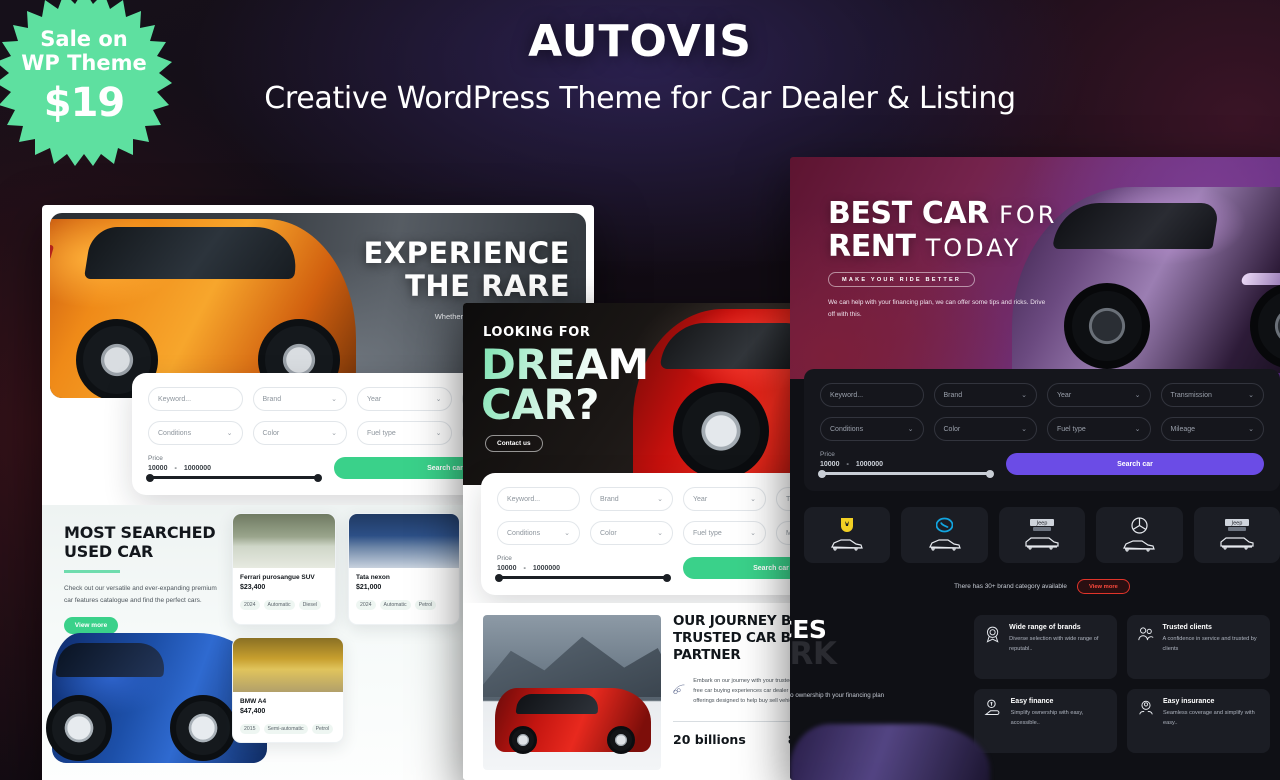 The image size is (1280, 780). I want to click on price-values: 10000 - 1000000, so click(234, 468).